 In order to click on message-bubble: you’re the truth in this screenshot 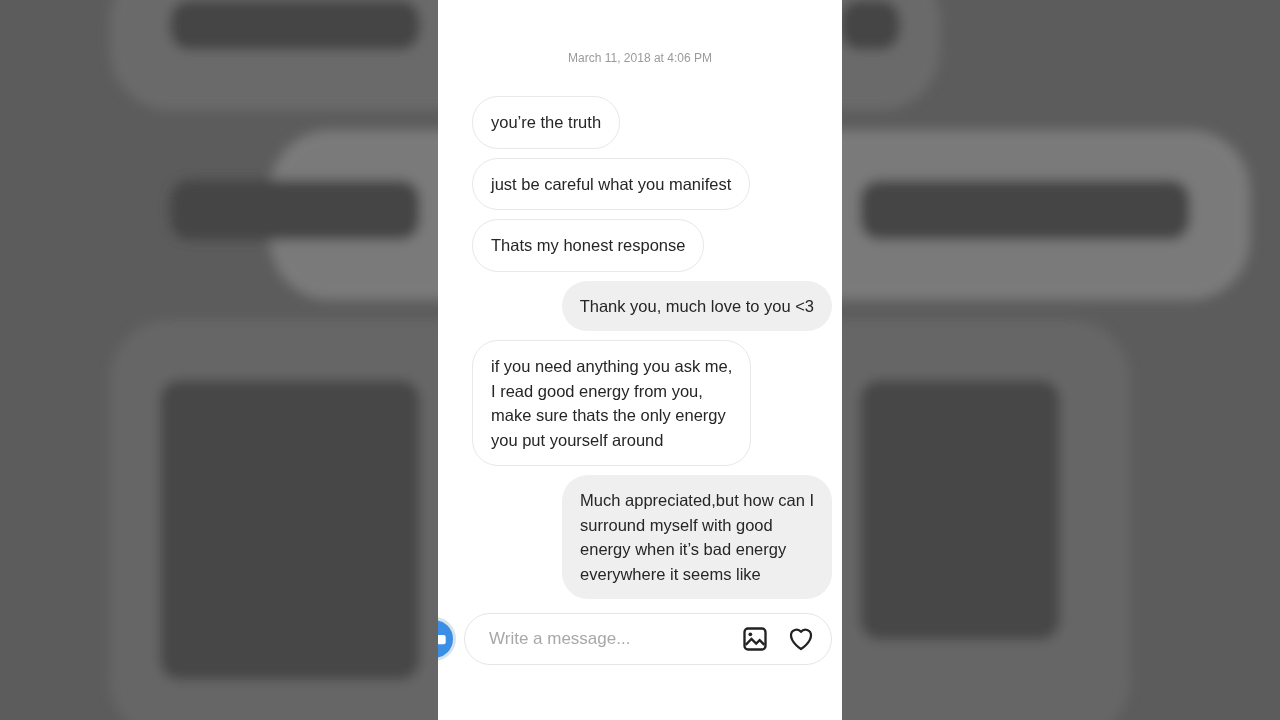, I will do `click(546, 122)`.